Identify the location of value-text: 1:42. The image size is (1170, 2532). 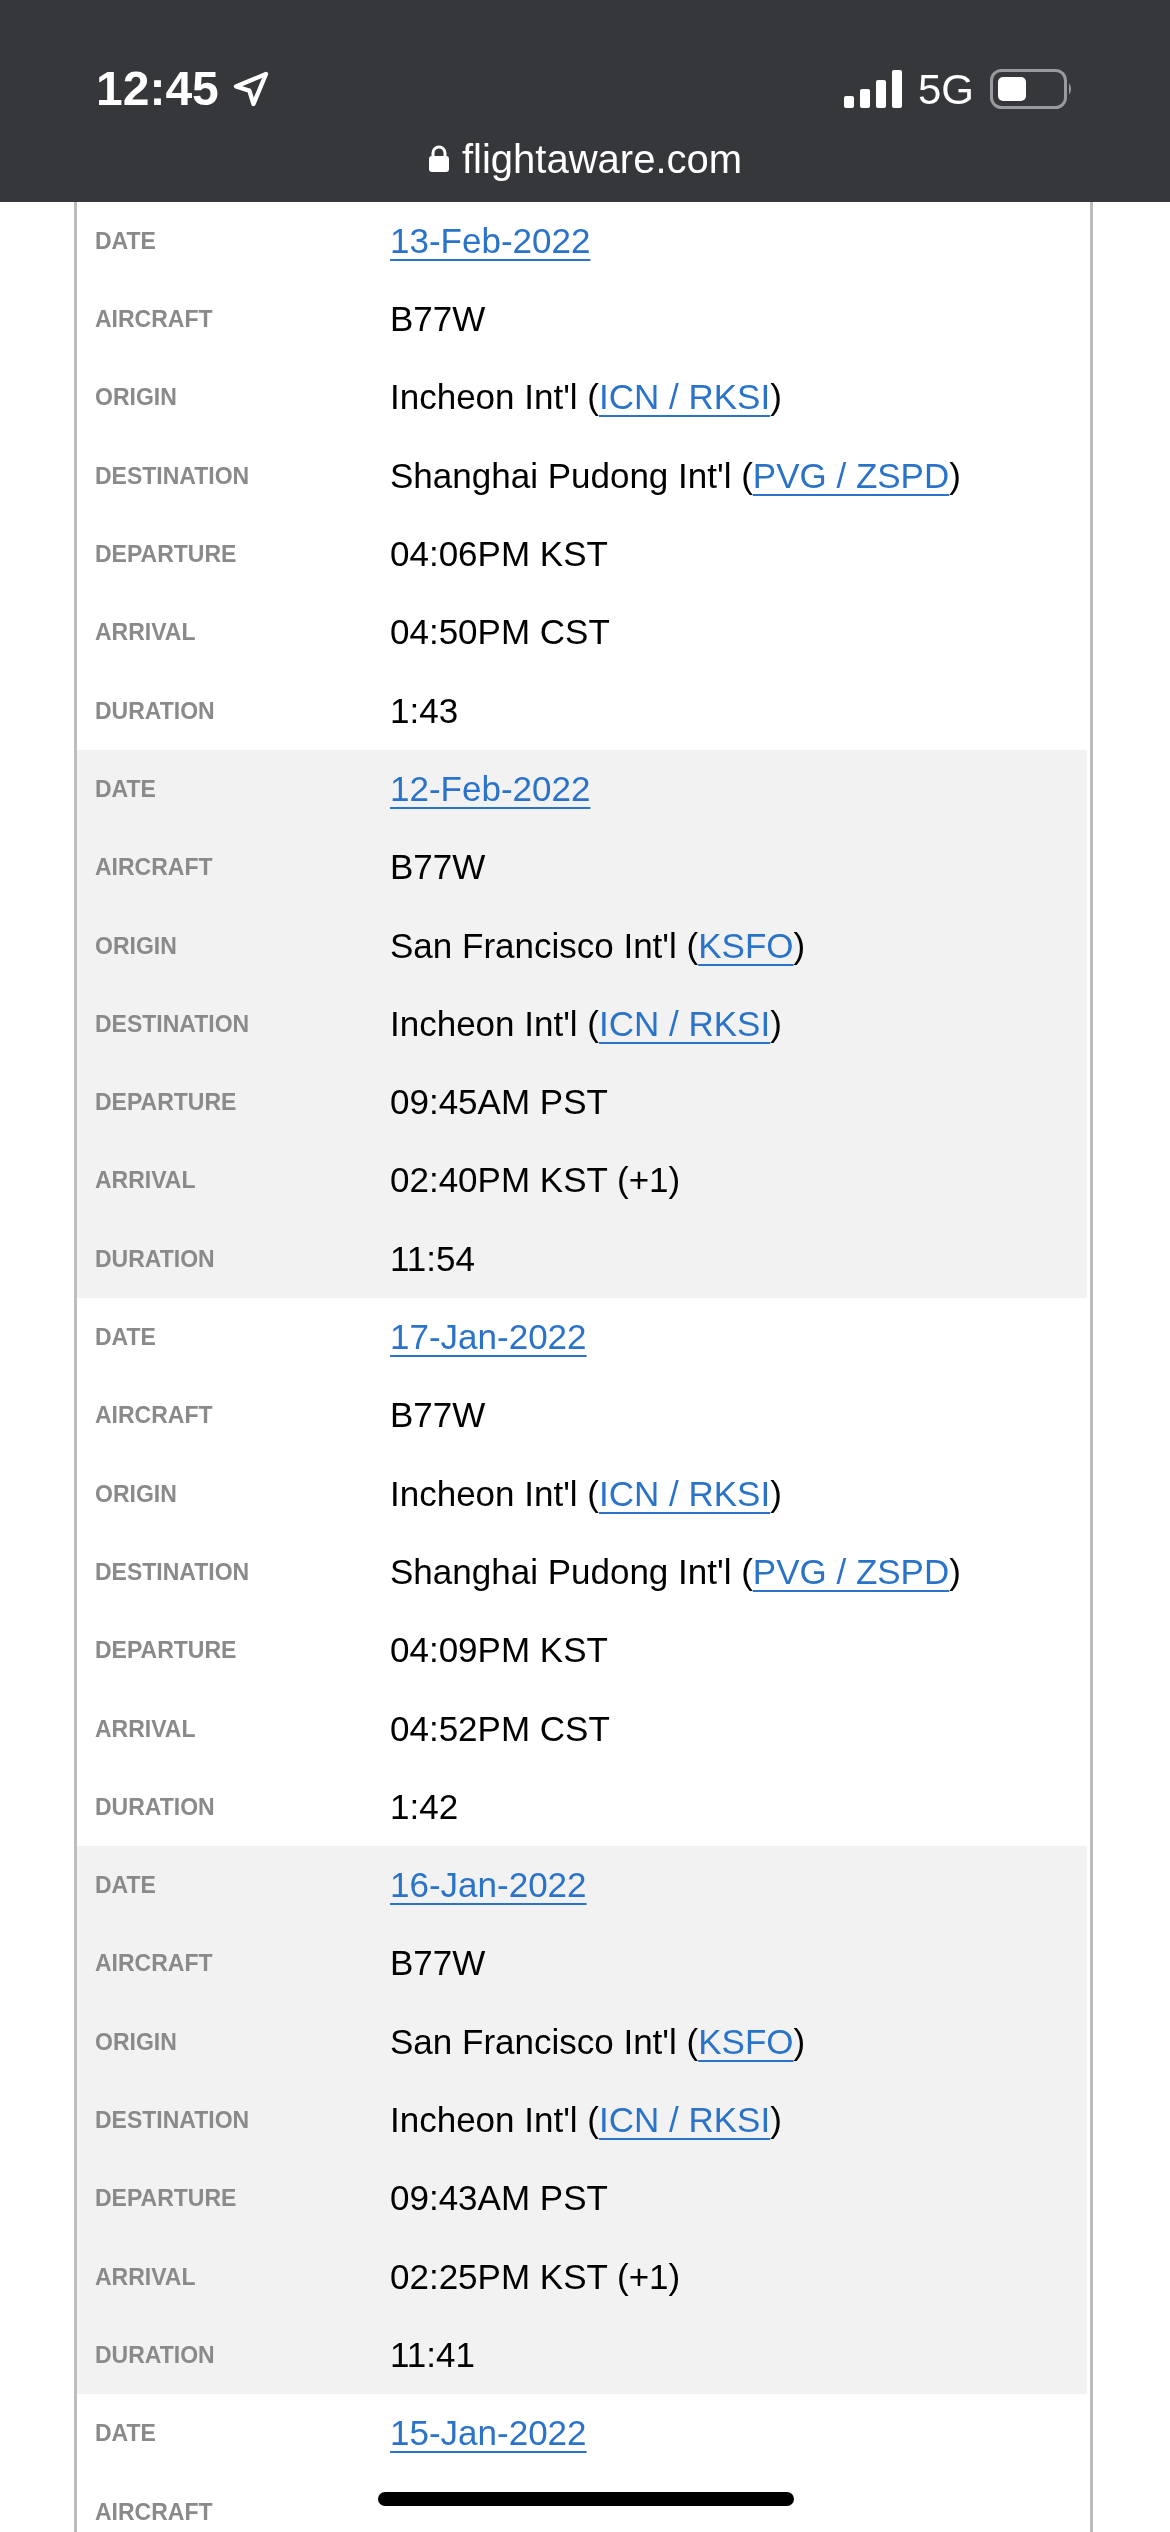
(424, 1806).